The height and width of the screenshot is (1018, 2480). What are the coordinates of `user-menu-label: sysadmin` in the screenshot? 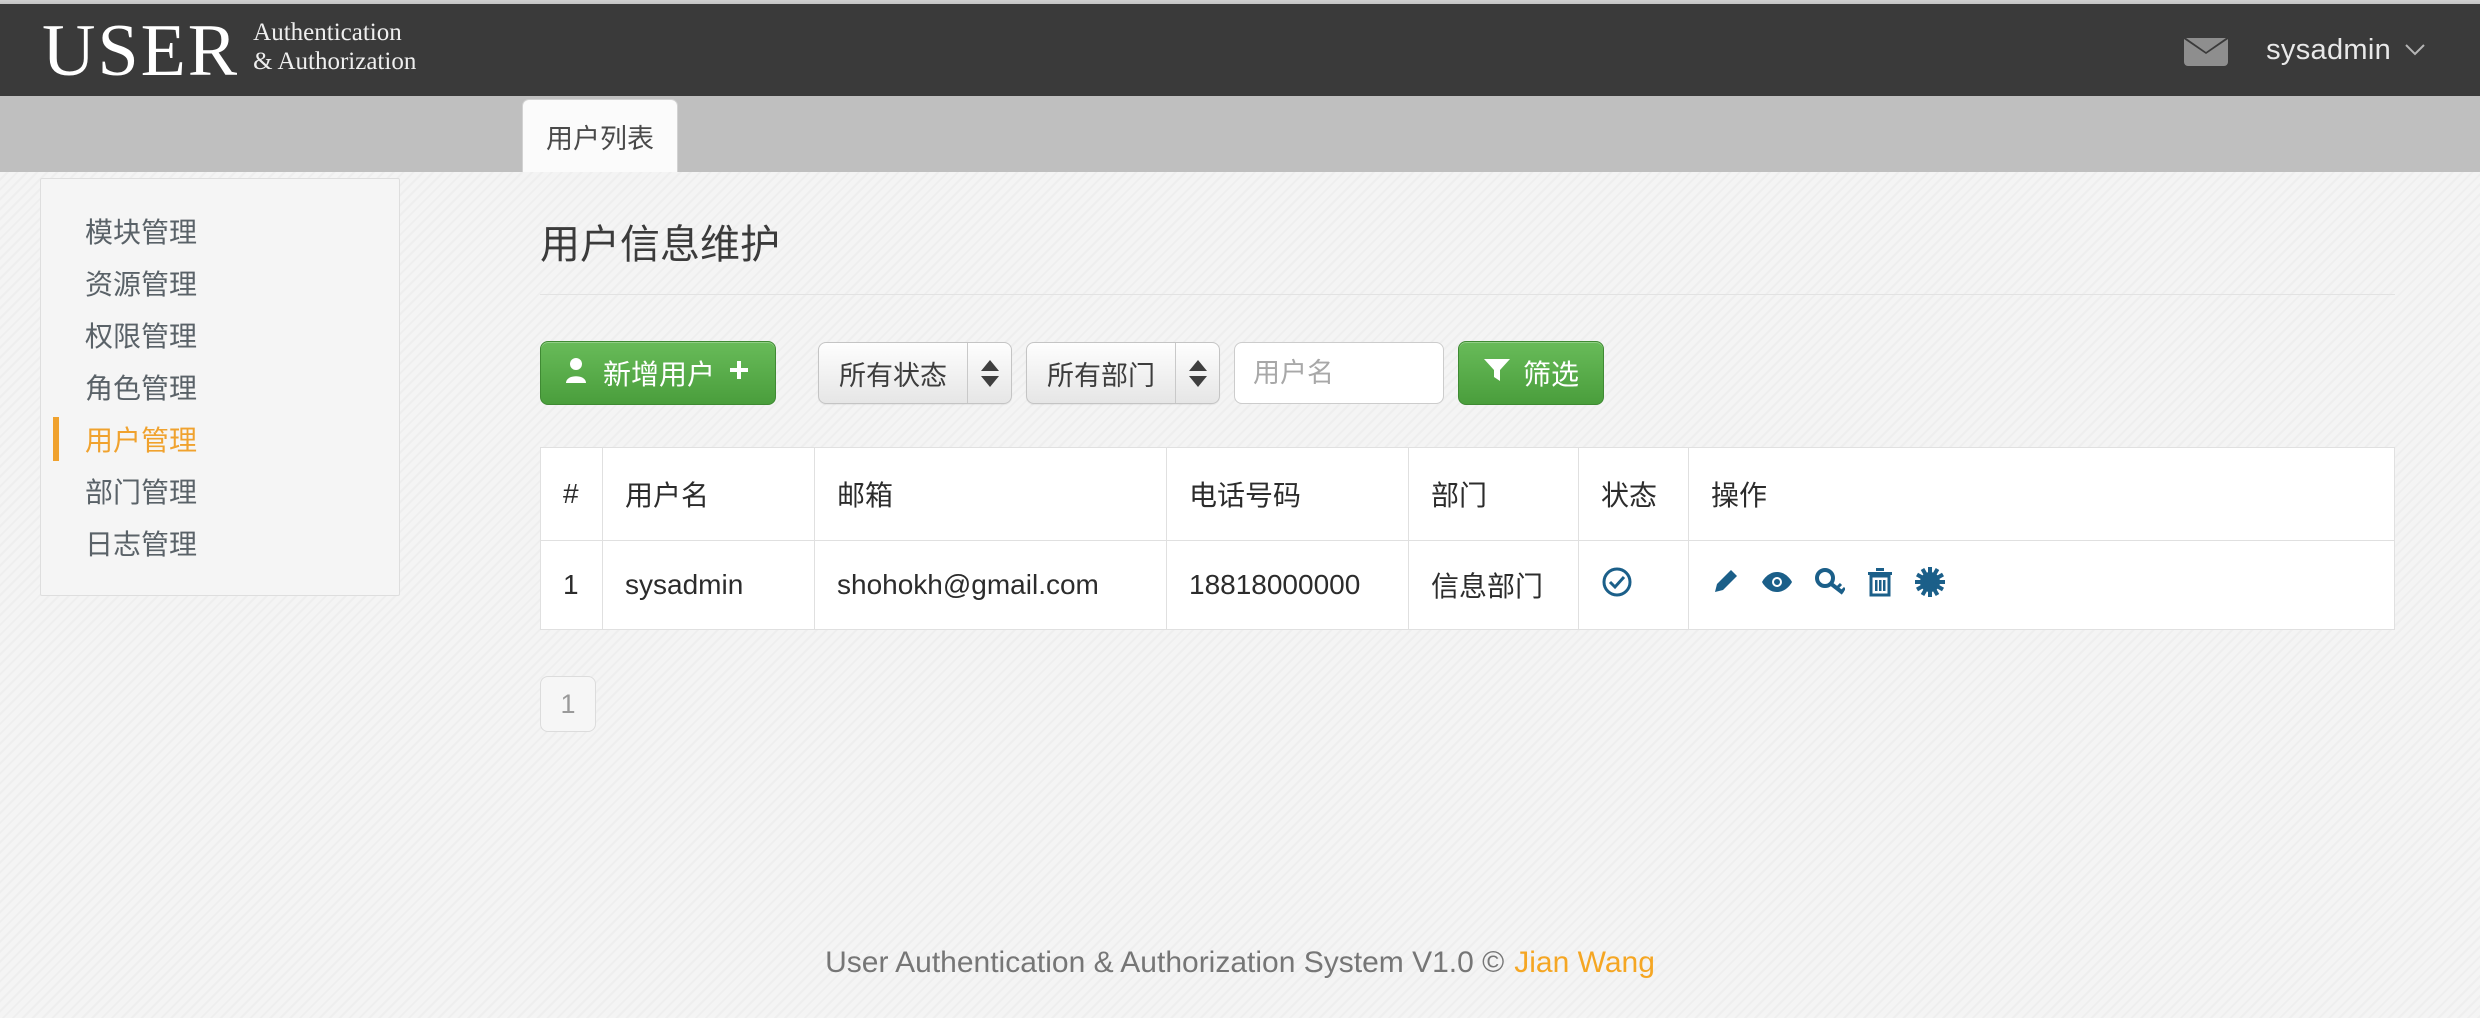 It's located at (2328, 49).